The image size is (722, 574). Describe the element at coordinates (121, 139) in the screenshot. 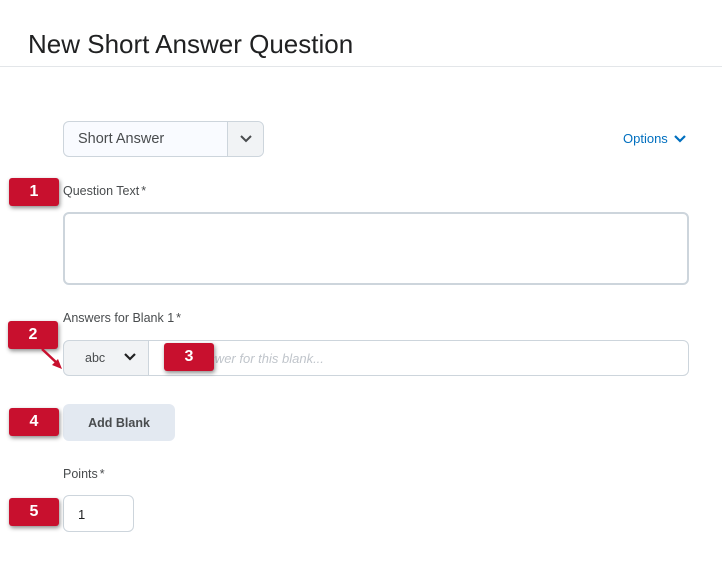

I see `question-type-value: Short Answer` at that location.